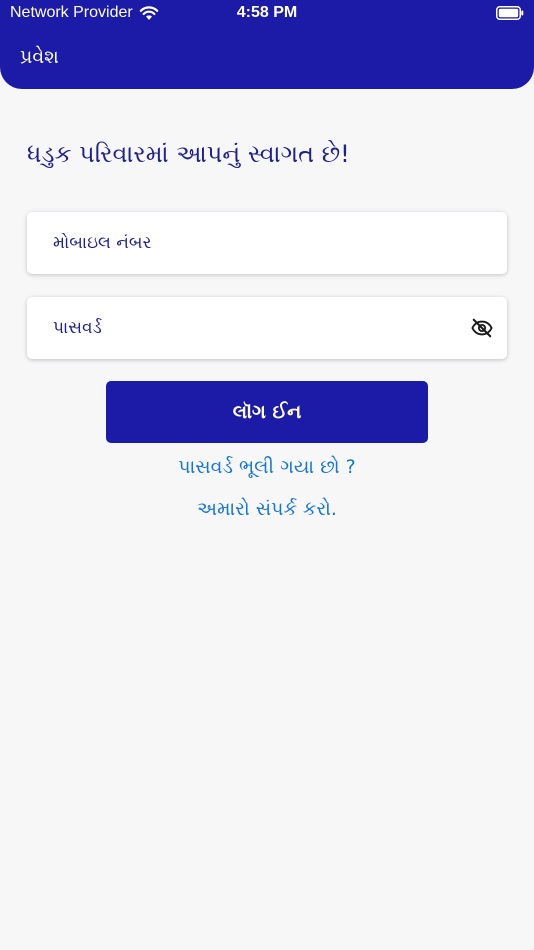 This screenshot has height=950, width=534. I want to click on mobile-input, so click(267, 243).